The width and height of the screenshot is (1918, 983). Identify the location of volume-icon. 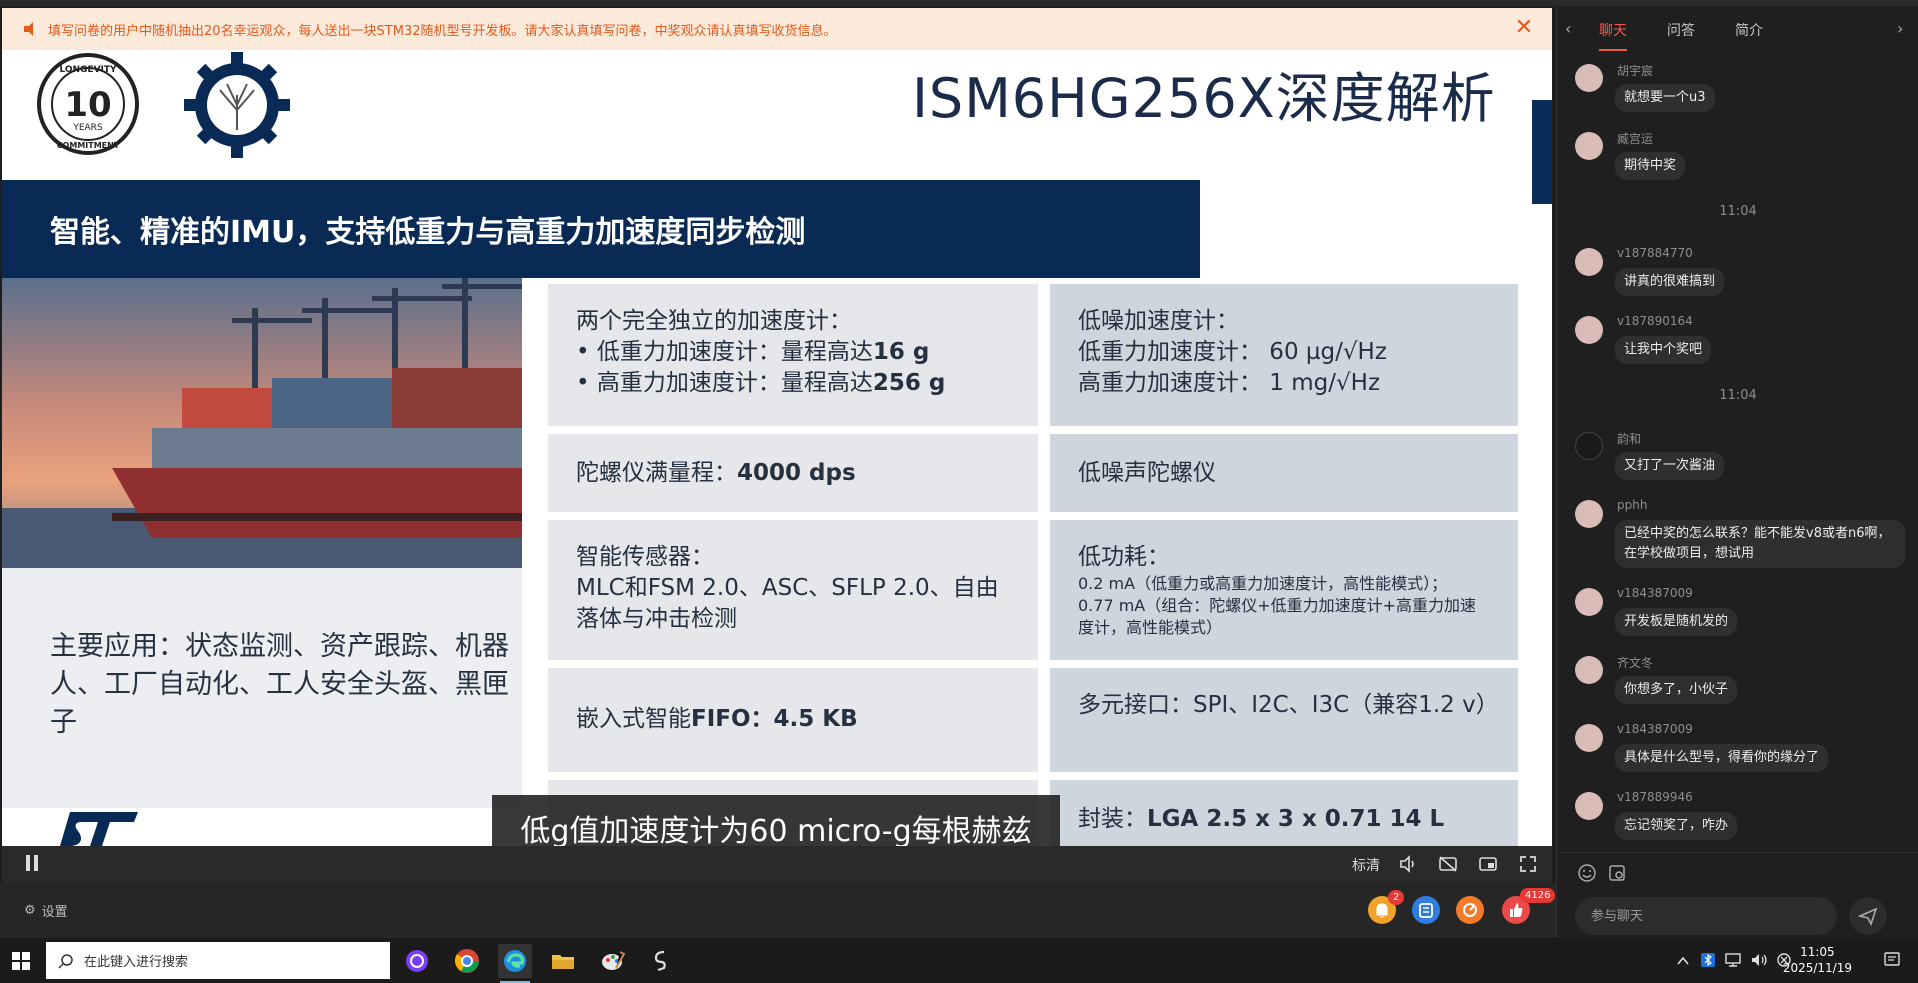
(1408, 864).